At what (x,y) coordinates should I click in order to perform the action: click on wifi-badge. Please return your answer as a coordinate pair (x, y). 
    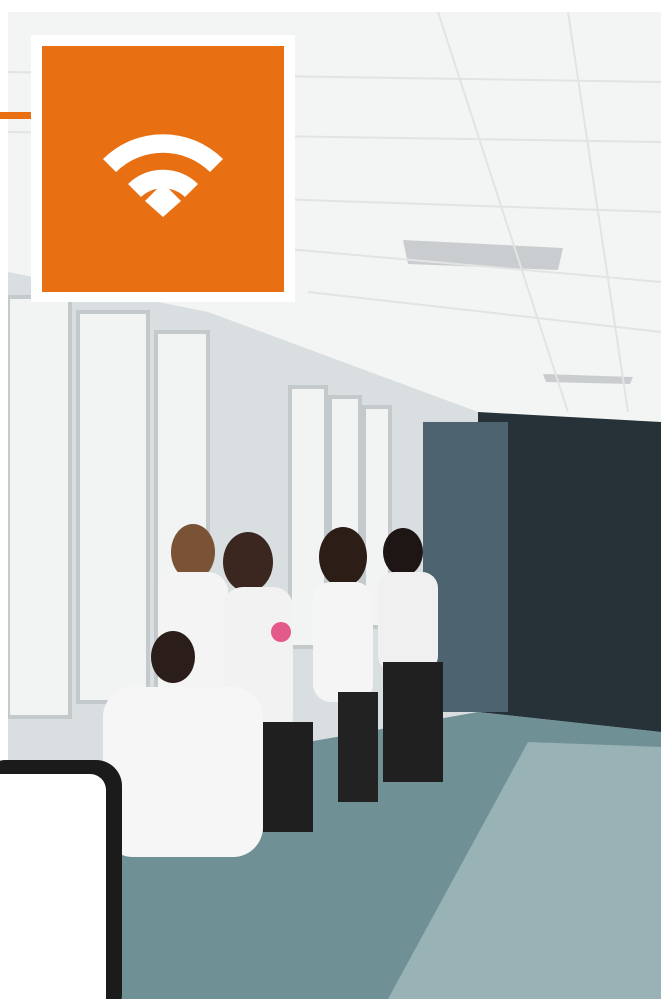
    Looking at the image, I should click on (163, 169).